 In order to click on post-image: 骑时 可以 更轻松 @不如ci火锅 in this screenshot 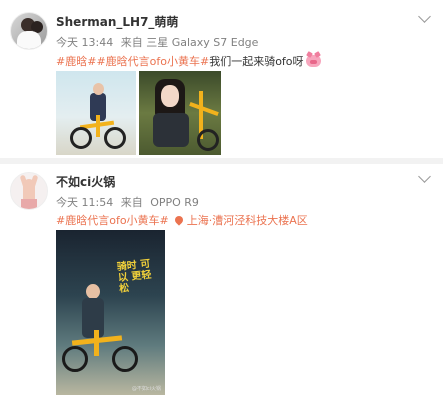, I will do `click(110, 312)`.